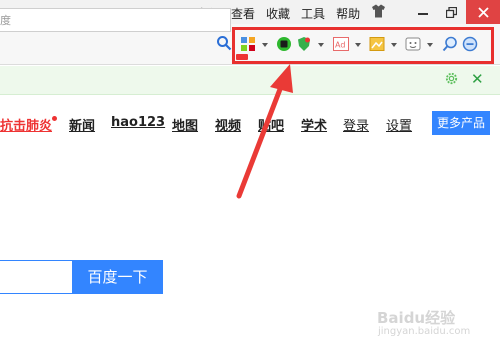 The image size is (500, 349). What do you see at coordinates (424, 331) in the screenshot?
I see `watermark-url: jingyan.baidu.com` at bounding box center [424, 331].